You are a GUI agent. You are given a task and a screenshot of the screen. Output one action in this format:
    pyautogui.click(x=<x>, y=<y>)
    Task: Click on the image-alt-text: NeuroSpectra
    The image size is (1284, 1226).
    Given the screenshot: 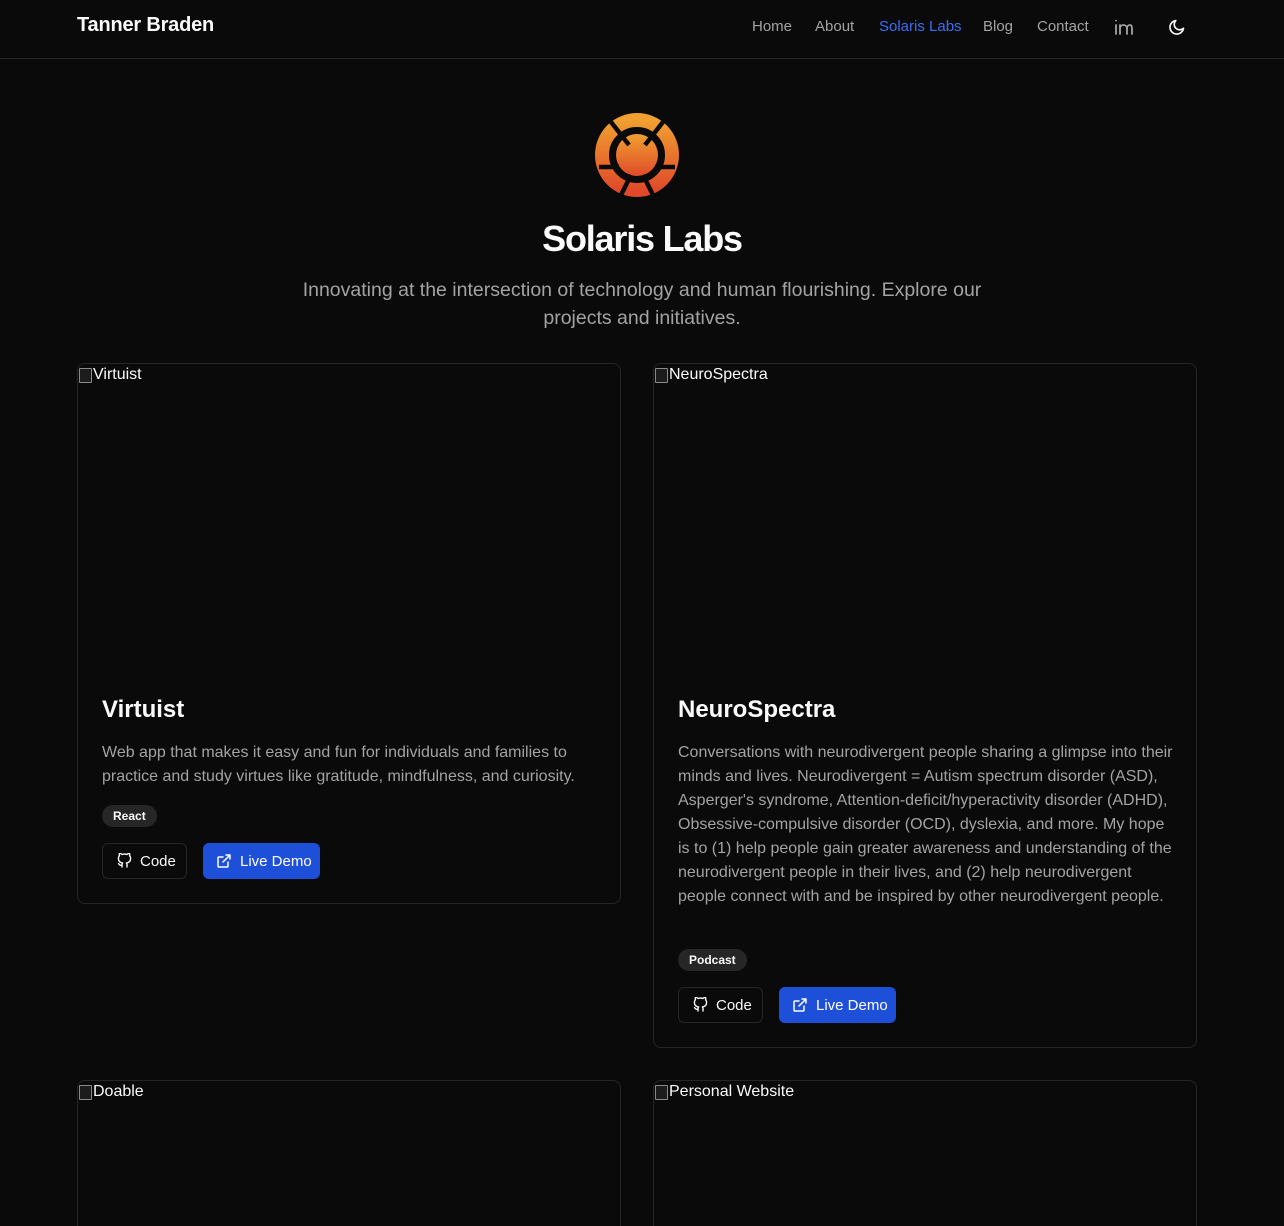 What is the action you would take?
    pyautogui.click(x=718, y=374)
    